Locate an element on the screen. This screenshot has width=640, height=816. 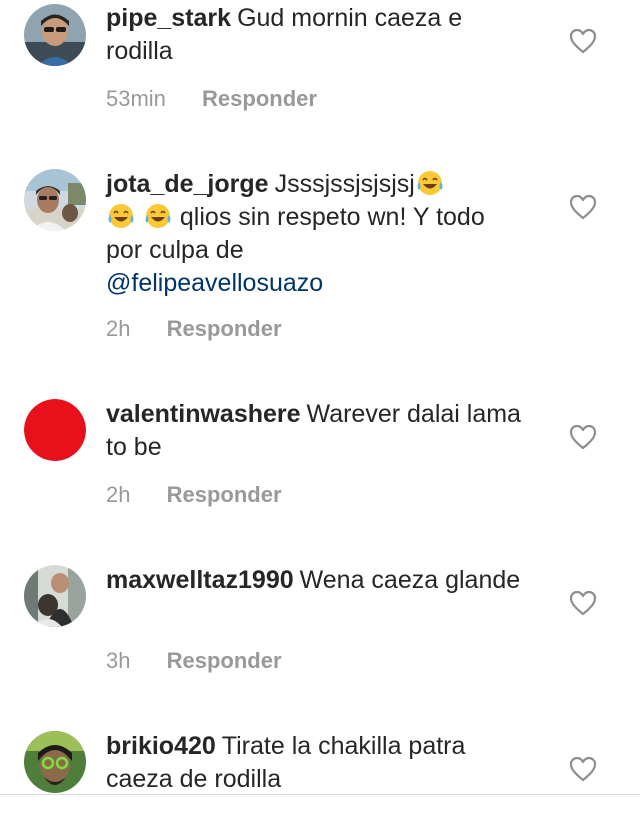
comment-meta: 53min Responder is located at coordinates (211, 99).